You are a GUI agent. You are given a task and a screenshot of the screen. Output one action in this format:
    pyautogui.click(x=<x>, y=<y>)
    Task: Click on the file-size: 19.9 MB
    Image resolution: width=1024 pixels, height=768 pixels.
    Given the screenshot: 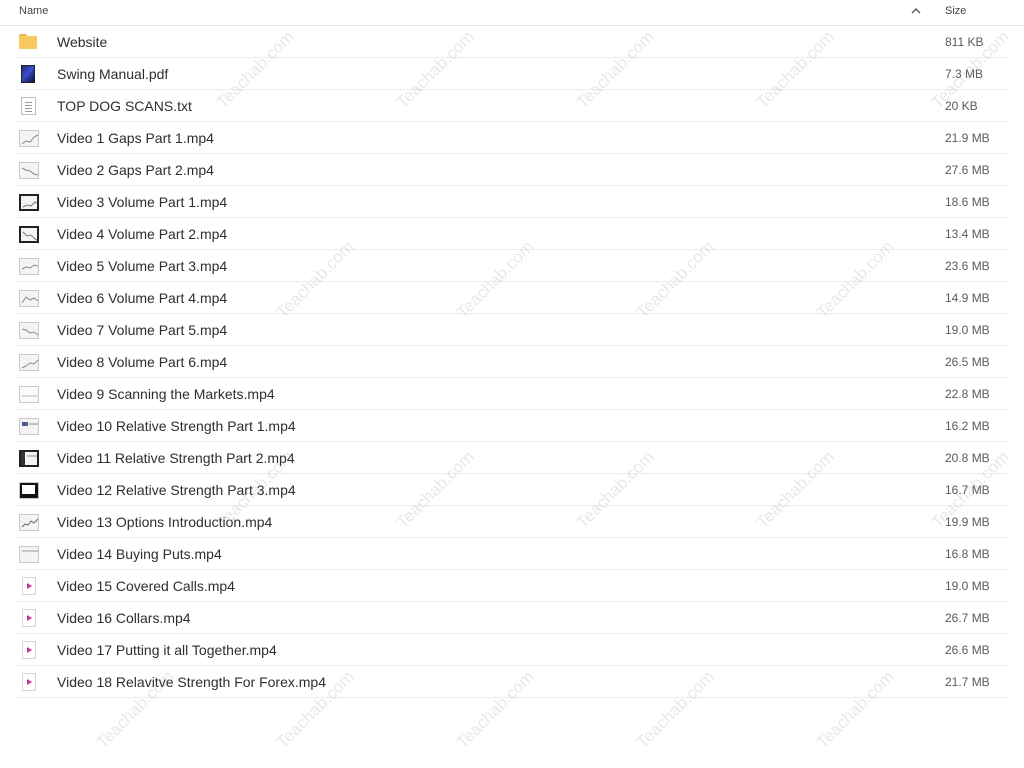 What is the action you would take?
    pyautogui.click(x=967, y=522)
    